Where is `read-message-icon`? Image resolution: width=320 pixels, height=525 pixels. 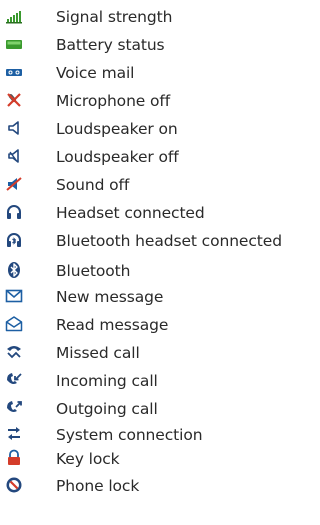 read-message-icon is located at coordinates (14, 324).